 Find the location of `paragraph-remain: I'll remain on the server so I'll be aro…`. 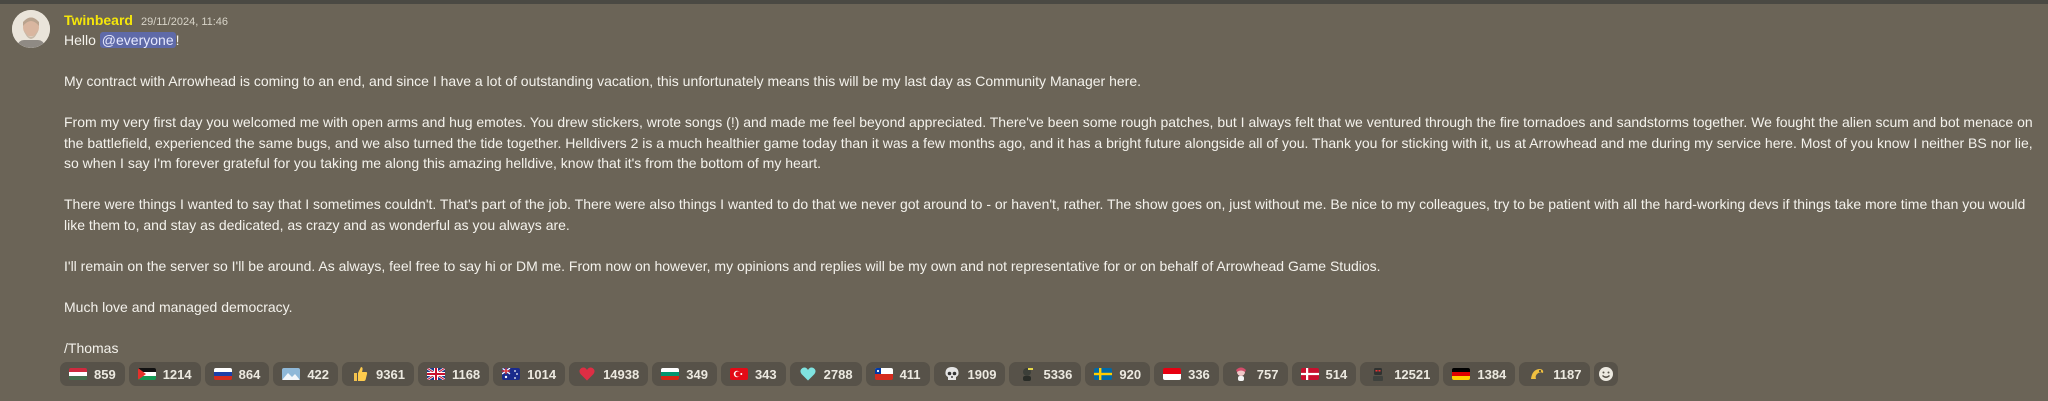

paragraph-remain: I'll remain on the server so I'll be aro… is located at coordinates (722, 265).